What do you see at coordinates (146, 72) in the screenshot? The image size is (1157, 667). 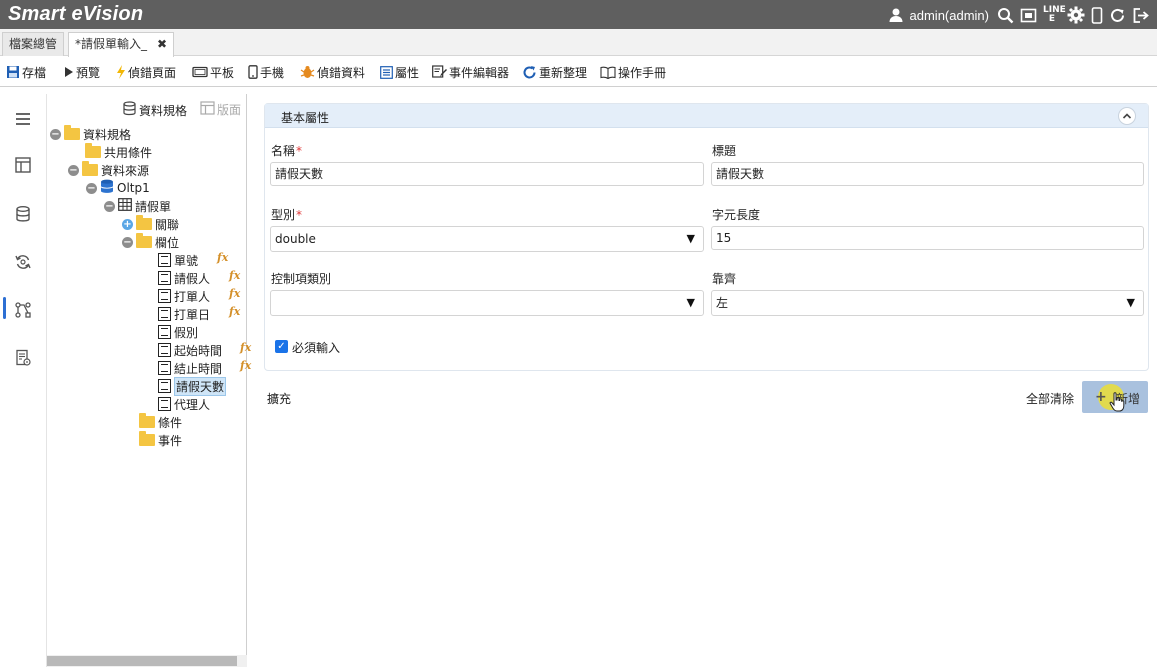 I see `debug-page-button: 偵錯頁面` at bounding box center [146, 72].